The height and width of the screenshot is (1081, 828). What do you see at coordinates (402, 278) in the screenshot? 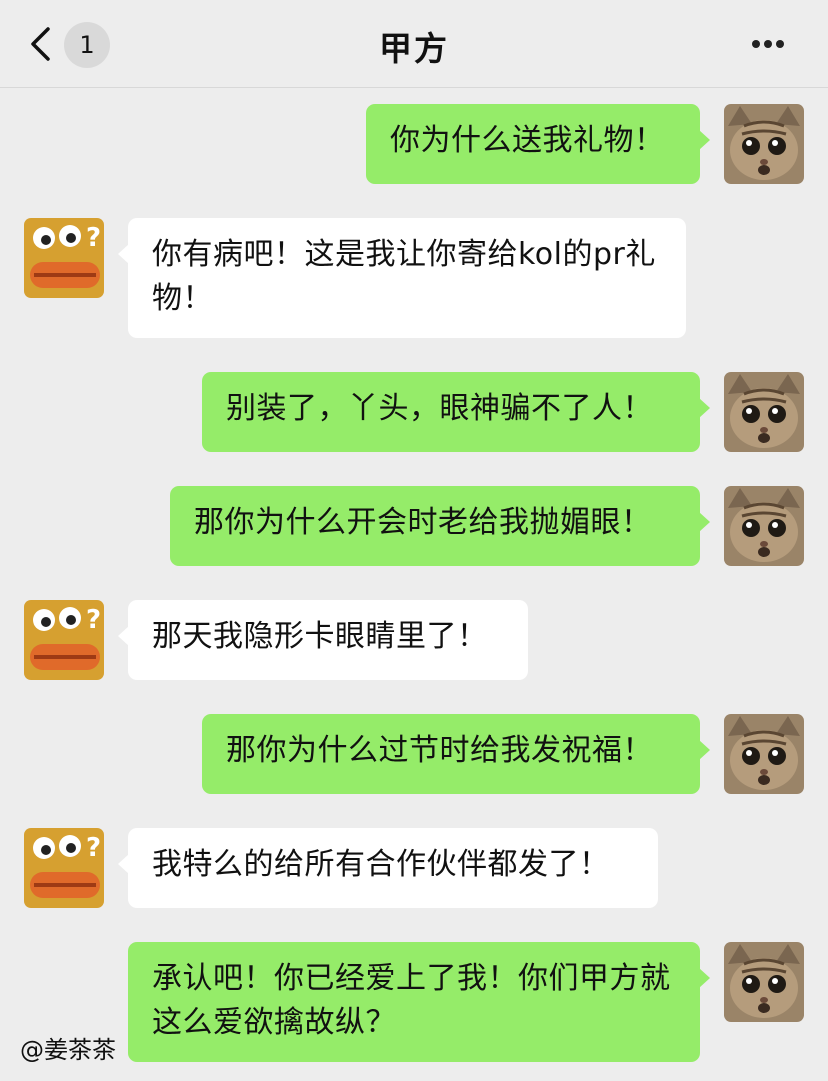
I see `message-bubble: 你有病吧！这是我让你寄给kol的pr礼物！` at bounding box center [402, 278].